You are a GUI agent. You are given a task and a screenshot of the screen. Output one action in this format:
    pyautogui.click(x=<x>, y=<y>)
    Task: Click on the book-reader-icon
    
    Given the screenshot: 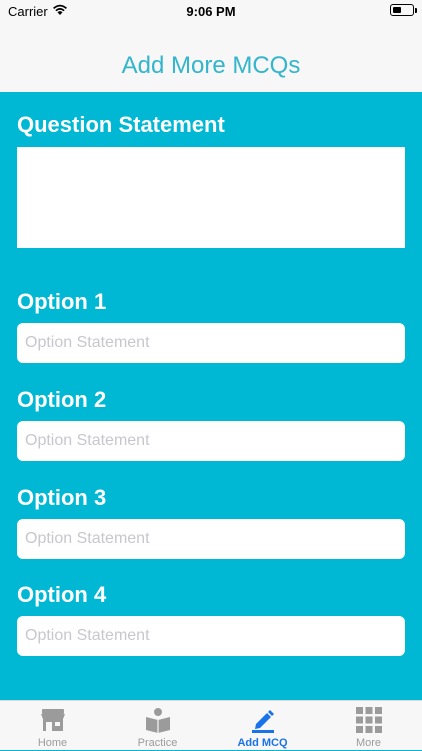 What is the action you would take?
    pyautogui.click(x=158, y=720)
    